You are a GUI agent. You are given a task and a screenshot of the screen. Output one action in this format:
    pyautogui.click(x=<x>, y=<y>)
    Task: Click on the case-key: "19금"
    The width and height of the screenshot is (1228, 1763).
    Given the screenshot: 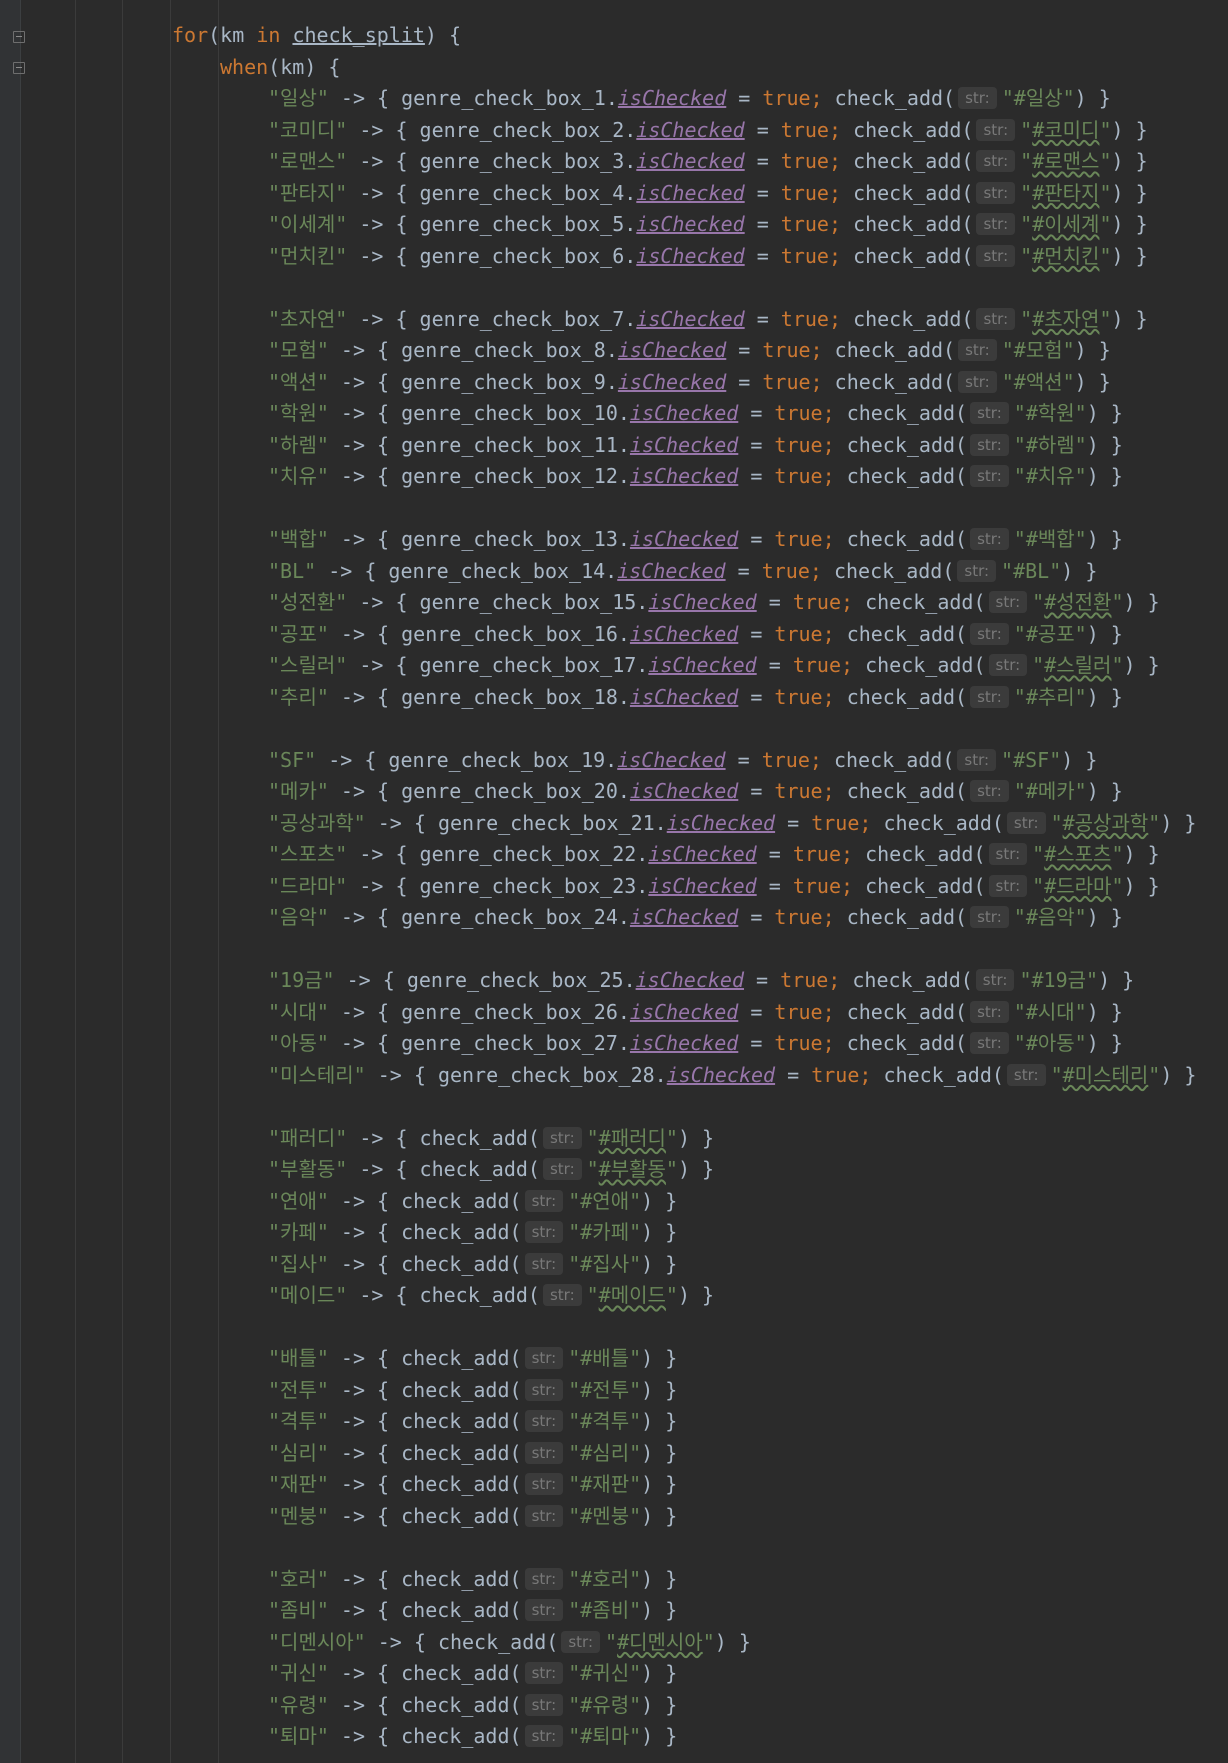 What is the action you would take?
    pyautogui.click(x=301, y=980)
    